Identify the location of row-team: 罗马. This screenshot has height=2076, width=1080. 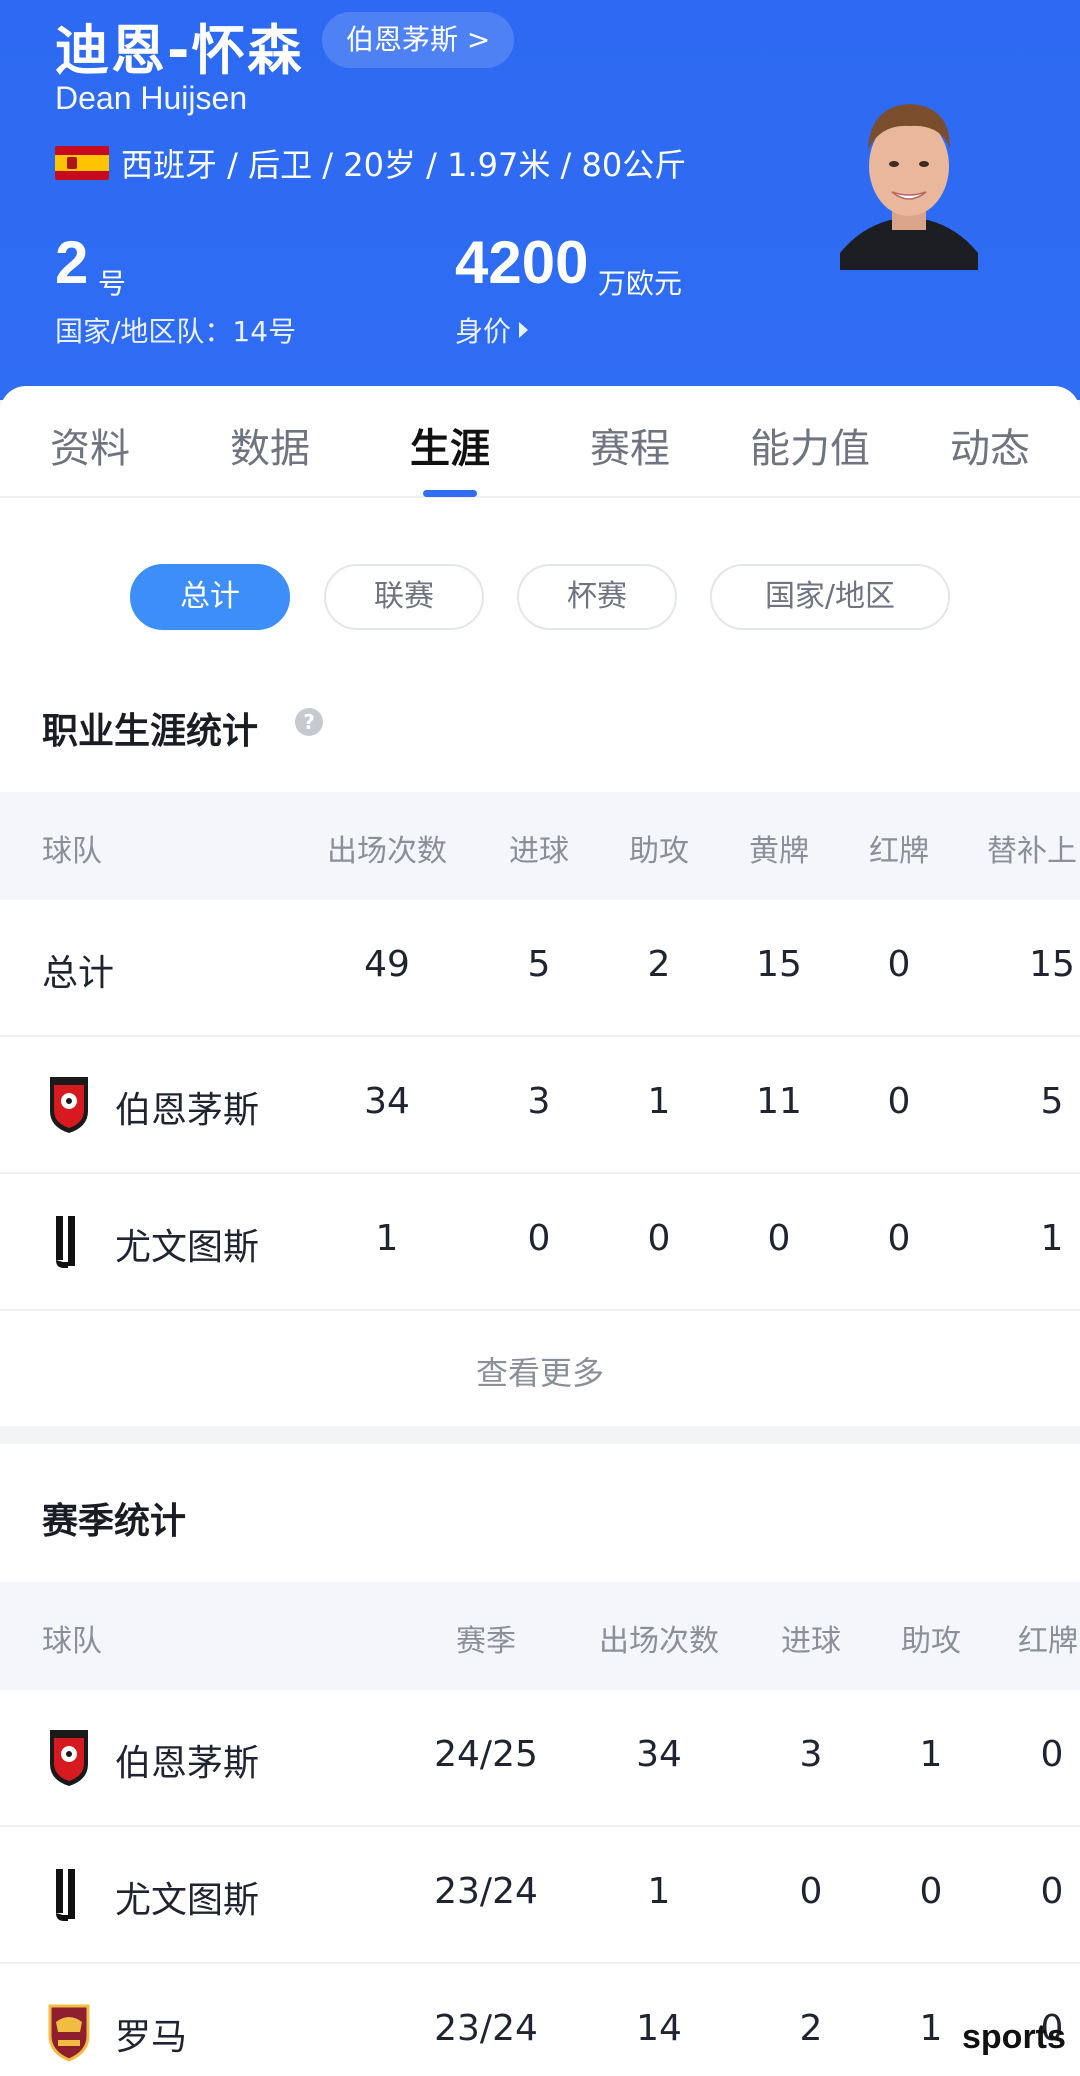
(151, 2037).